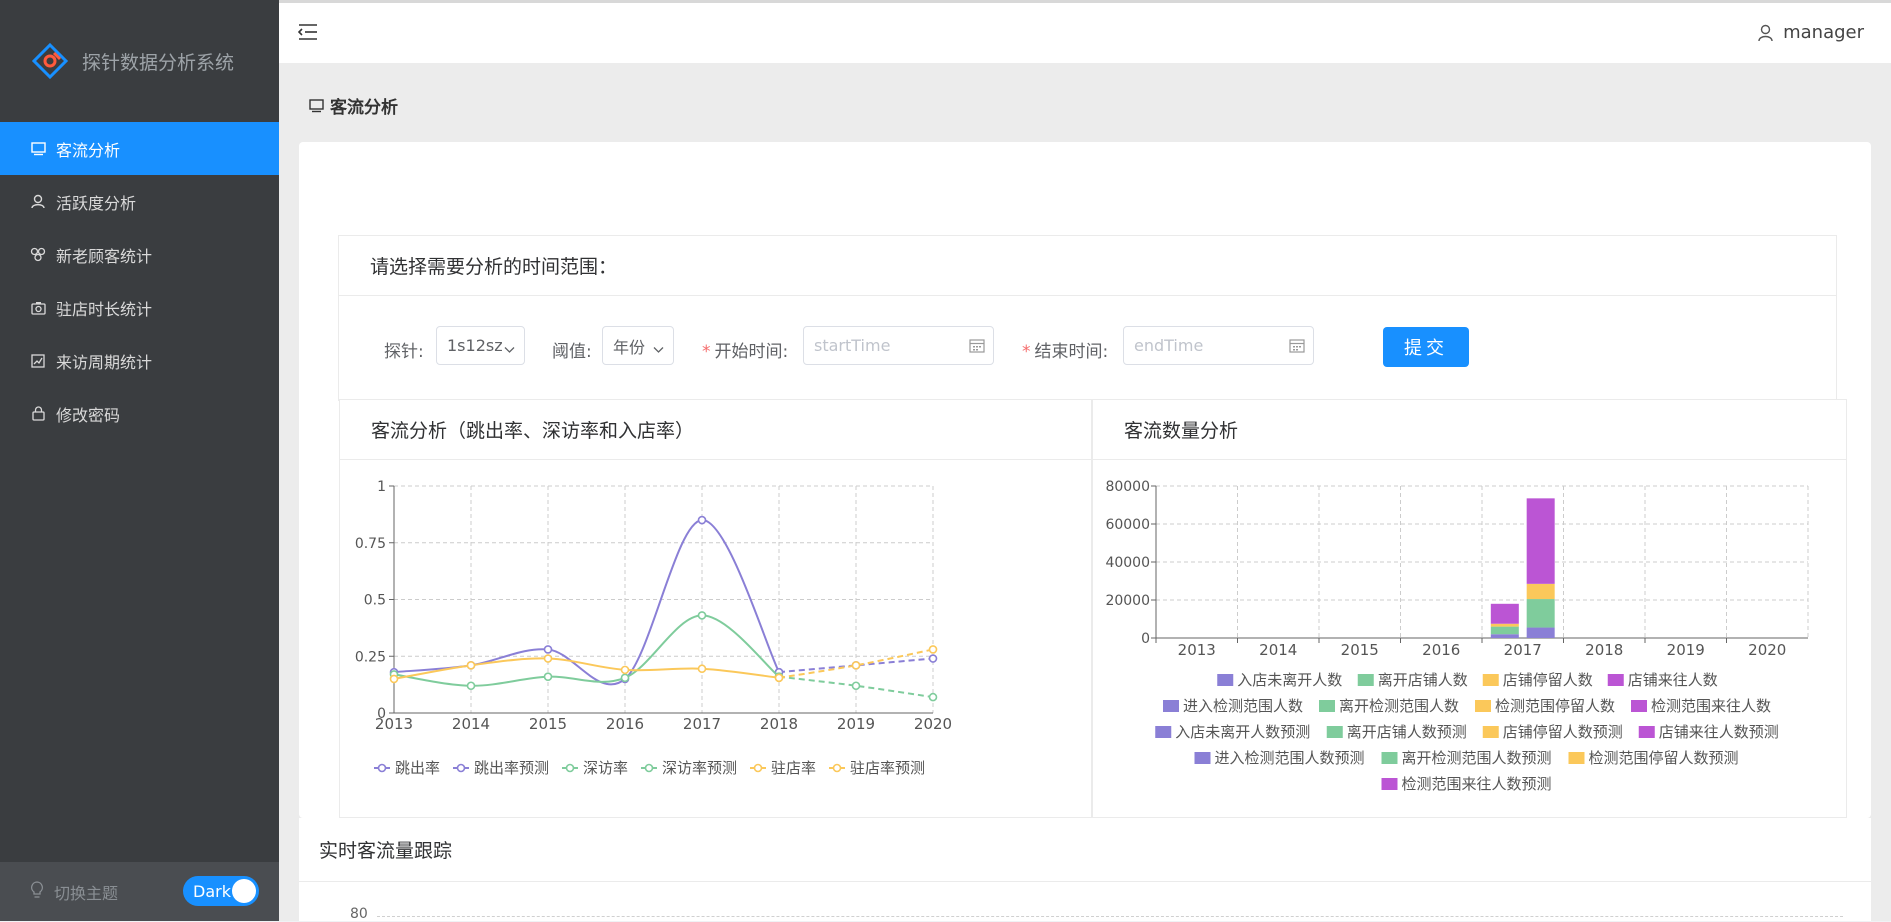  What do you see at coordinates (745, 349) in the screenshot?
I see `start-time-label: * 开始时间:` at bounding box center [745, 349].